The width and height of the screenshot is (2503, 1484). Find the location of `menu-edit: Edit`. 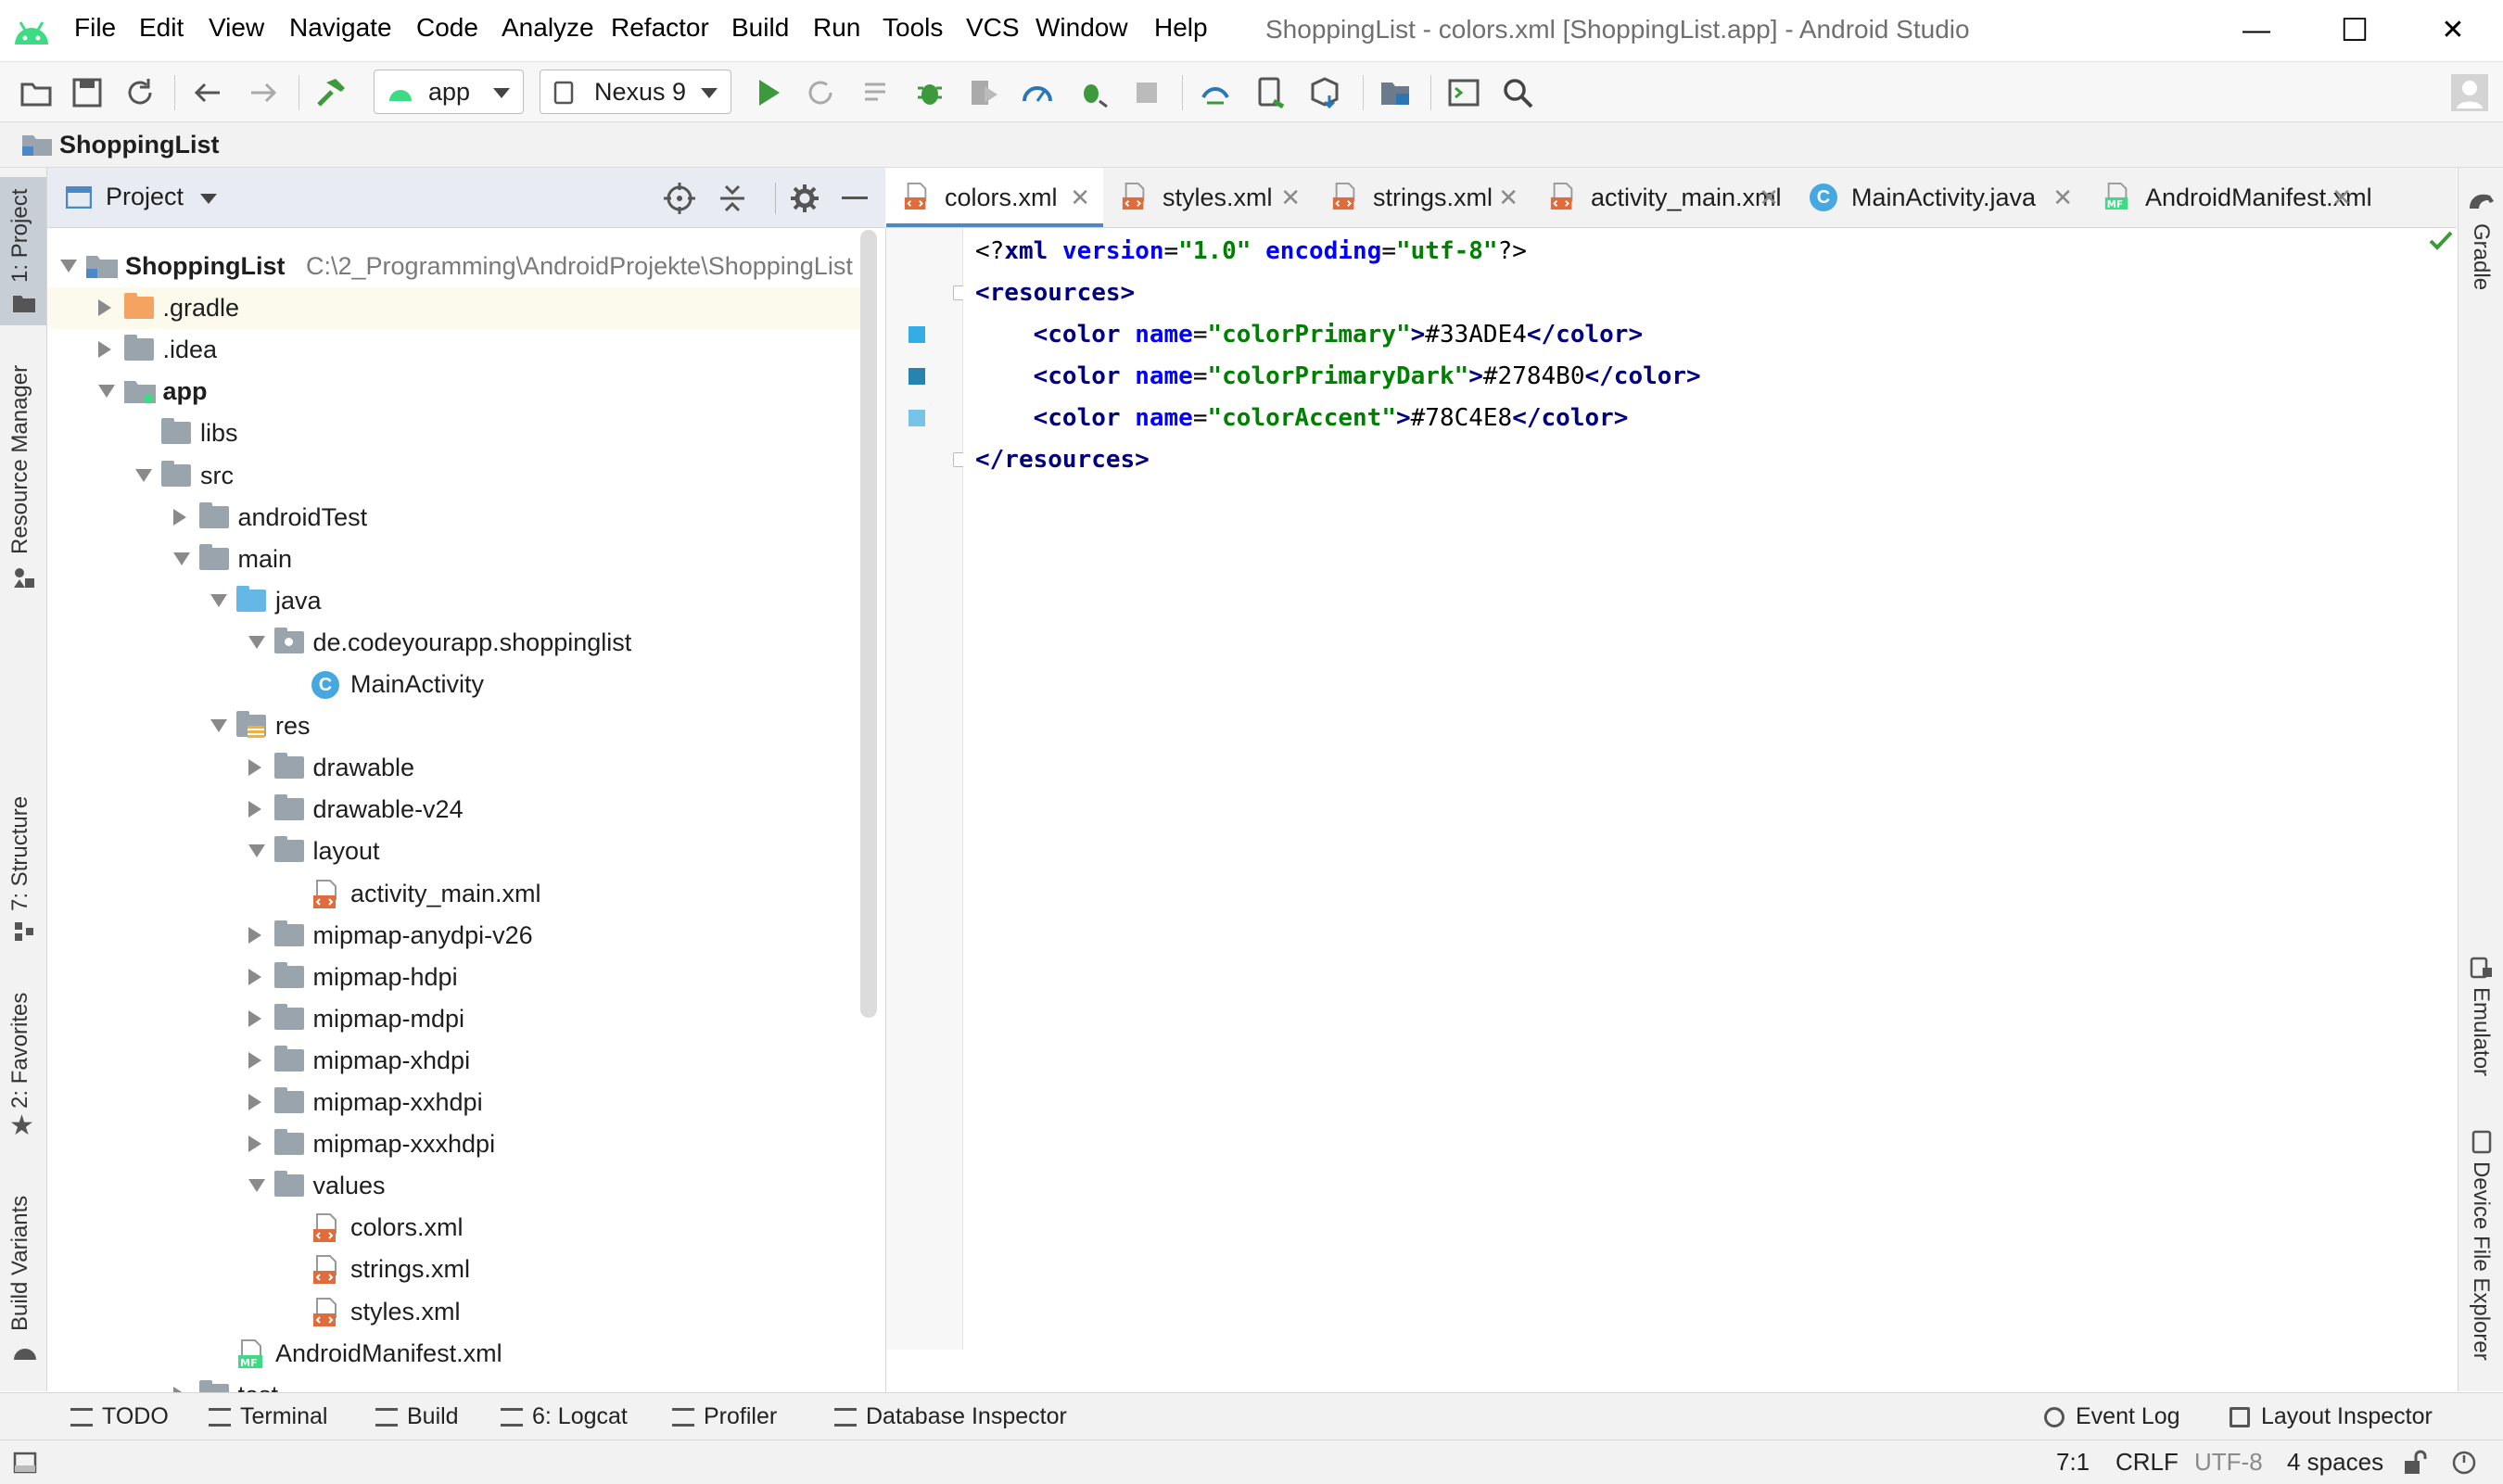

menu-edit: Edit is located at coordinates (161, 28).